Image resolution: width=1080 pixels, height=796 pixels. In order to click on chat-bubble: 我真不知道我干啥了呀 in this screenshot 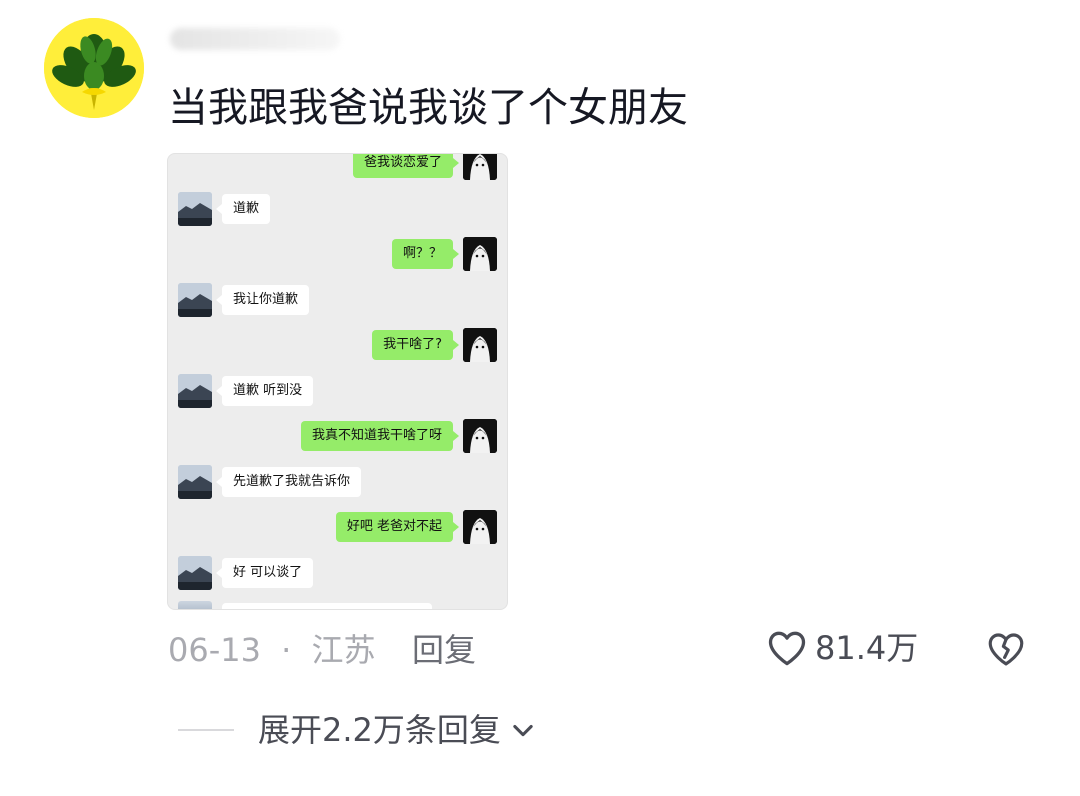, I will do `click(380, 436)`.